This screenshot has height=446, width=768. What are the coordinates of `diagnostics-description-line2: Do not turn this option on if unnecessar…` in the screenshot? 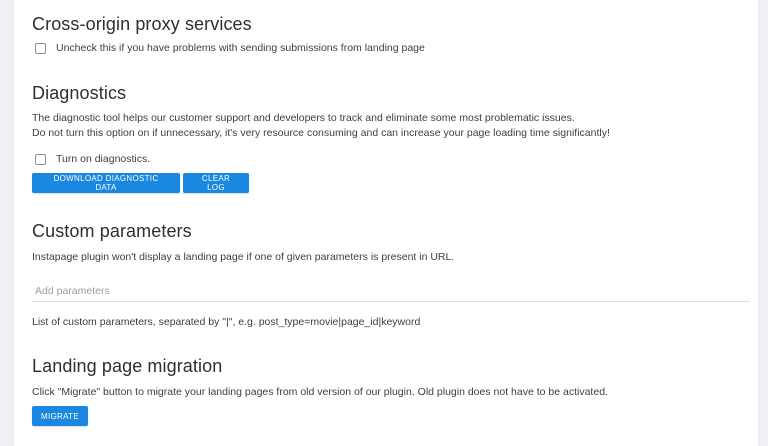 It's located at (321, 133).